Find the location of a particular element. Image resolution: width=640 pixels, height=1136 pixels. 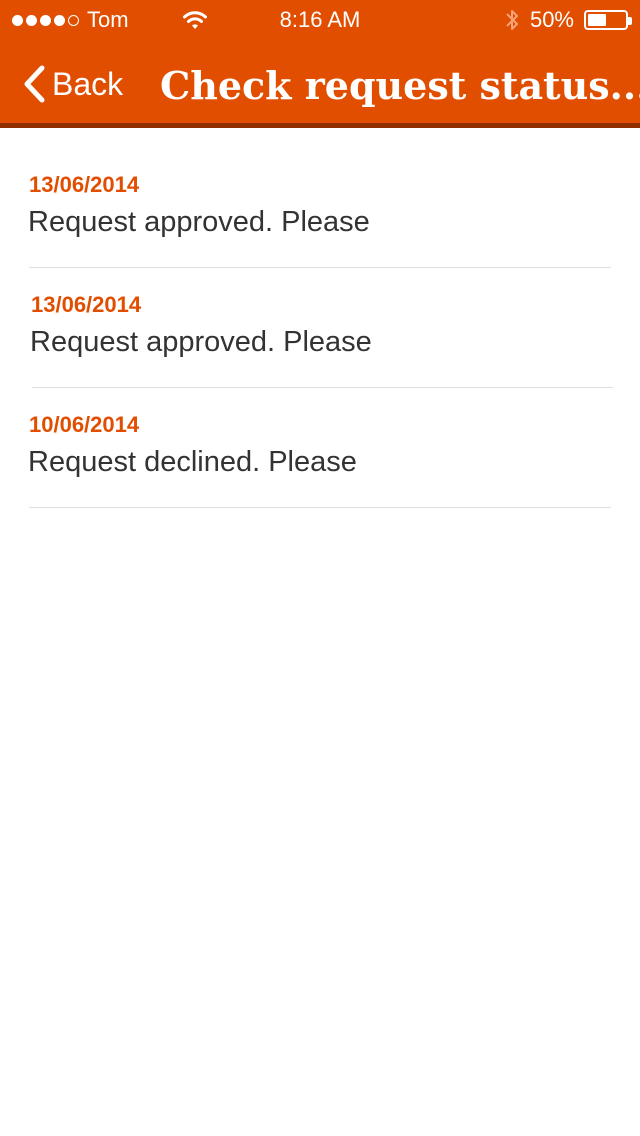

status-right: 50% is located at coordinates (568, 20).